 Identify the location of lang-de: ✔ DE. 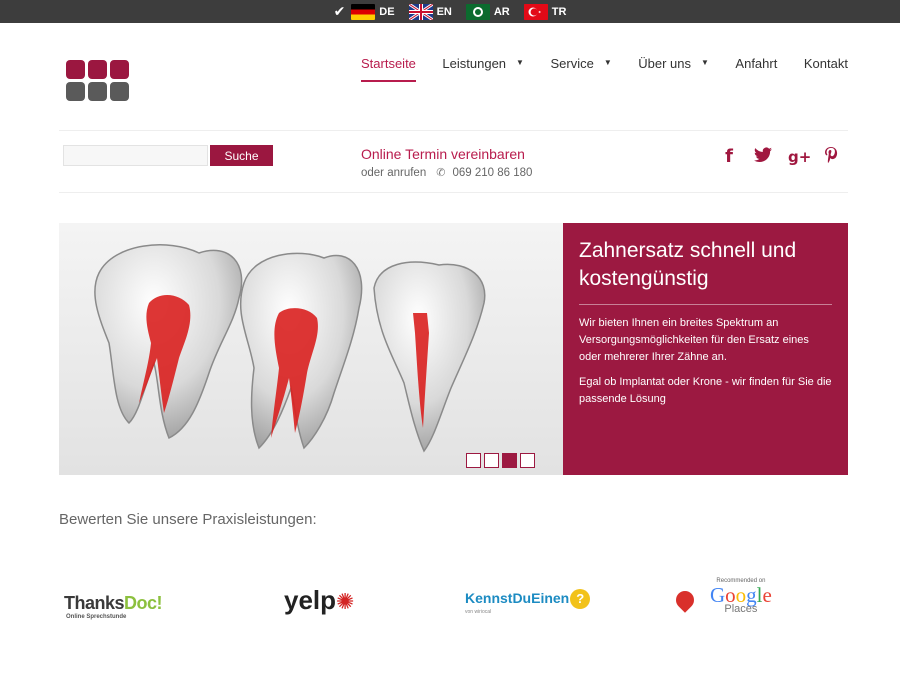
(364, 11).